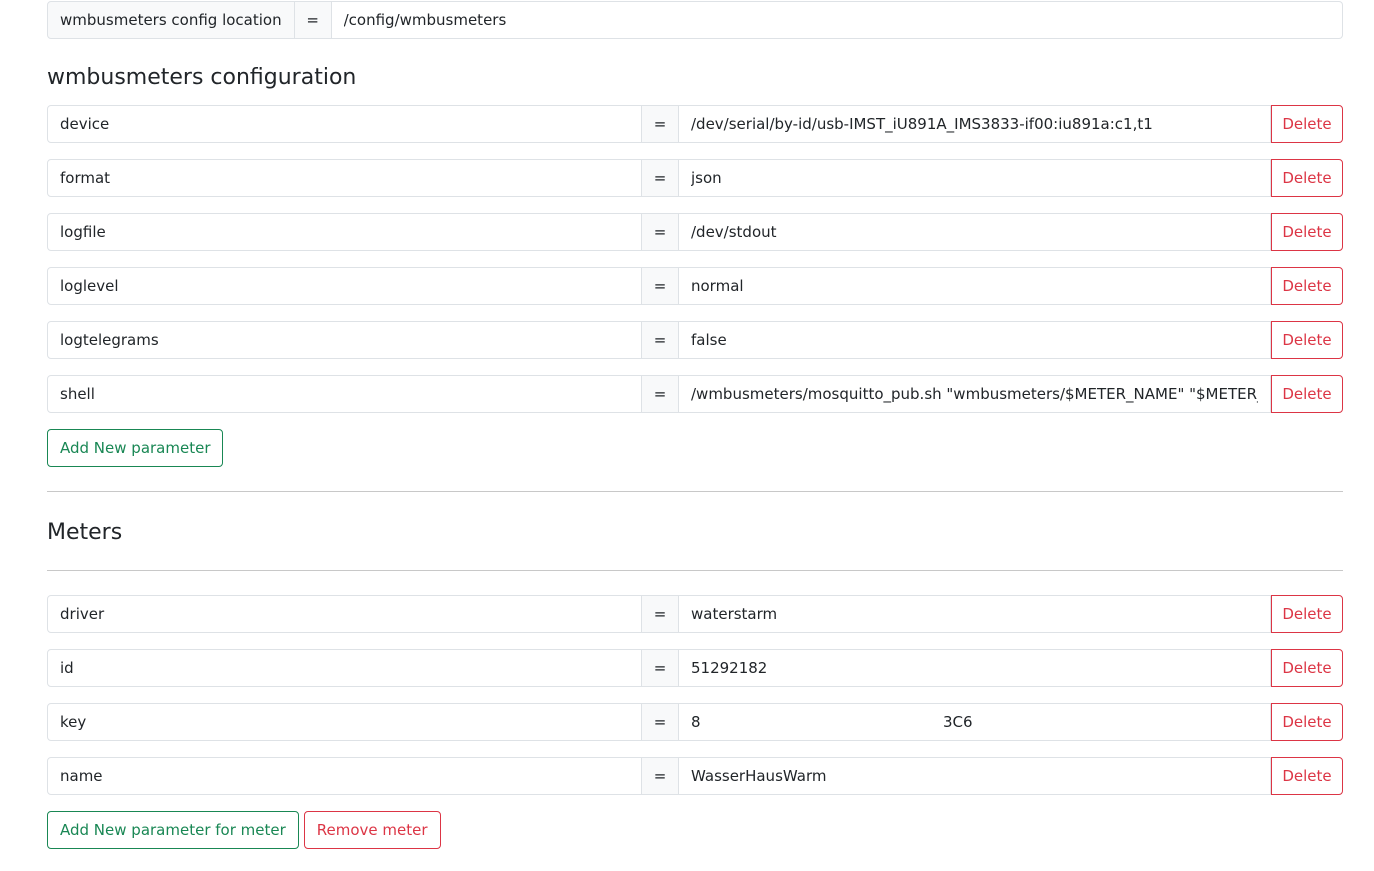 This screenshot has width=1374, height=871. What do you see at coordinates (202, 77) in the screenshot?
I see `configuration-title: wmbusmeters configuration` at bounding box center [202, 77].